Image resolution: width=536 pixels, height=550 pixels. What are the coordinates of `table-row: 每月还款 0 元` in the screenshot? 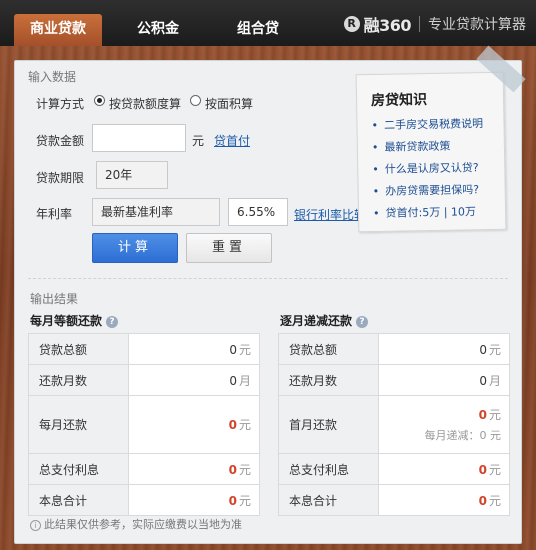 It's located at (144, 424).